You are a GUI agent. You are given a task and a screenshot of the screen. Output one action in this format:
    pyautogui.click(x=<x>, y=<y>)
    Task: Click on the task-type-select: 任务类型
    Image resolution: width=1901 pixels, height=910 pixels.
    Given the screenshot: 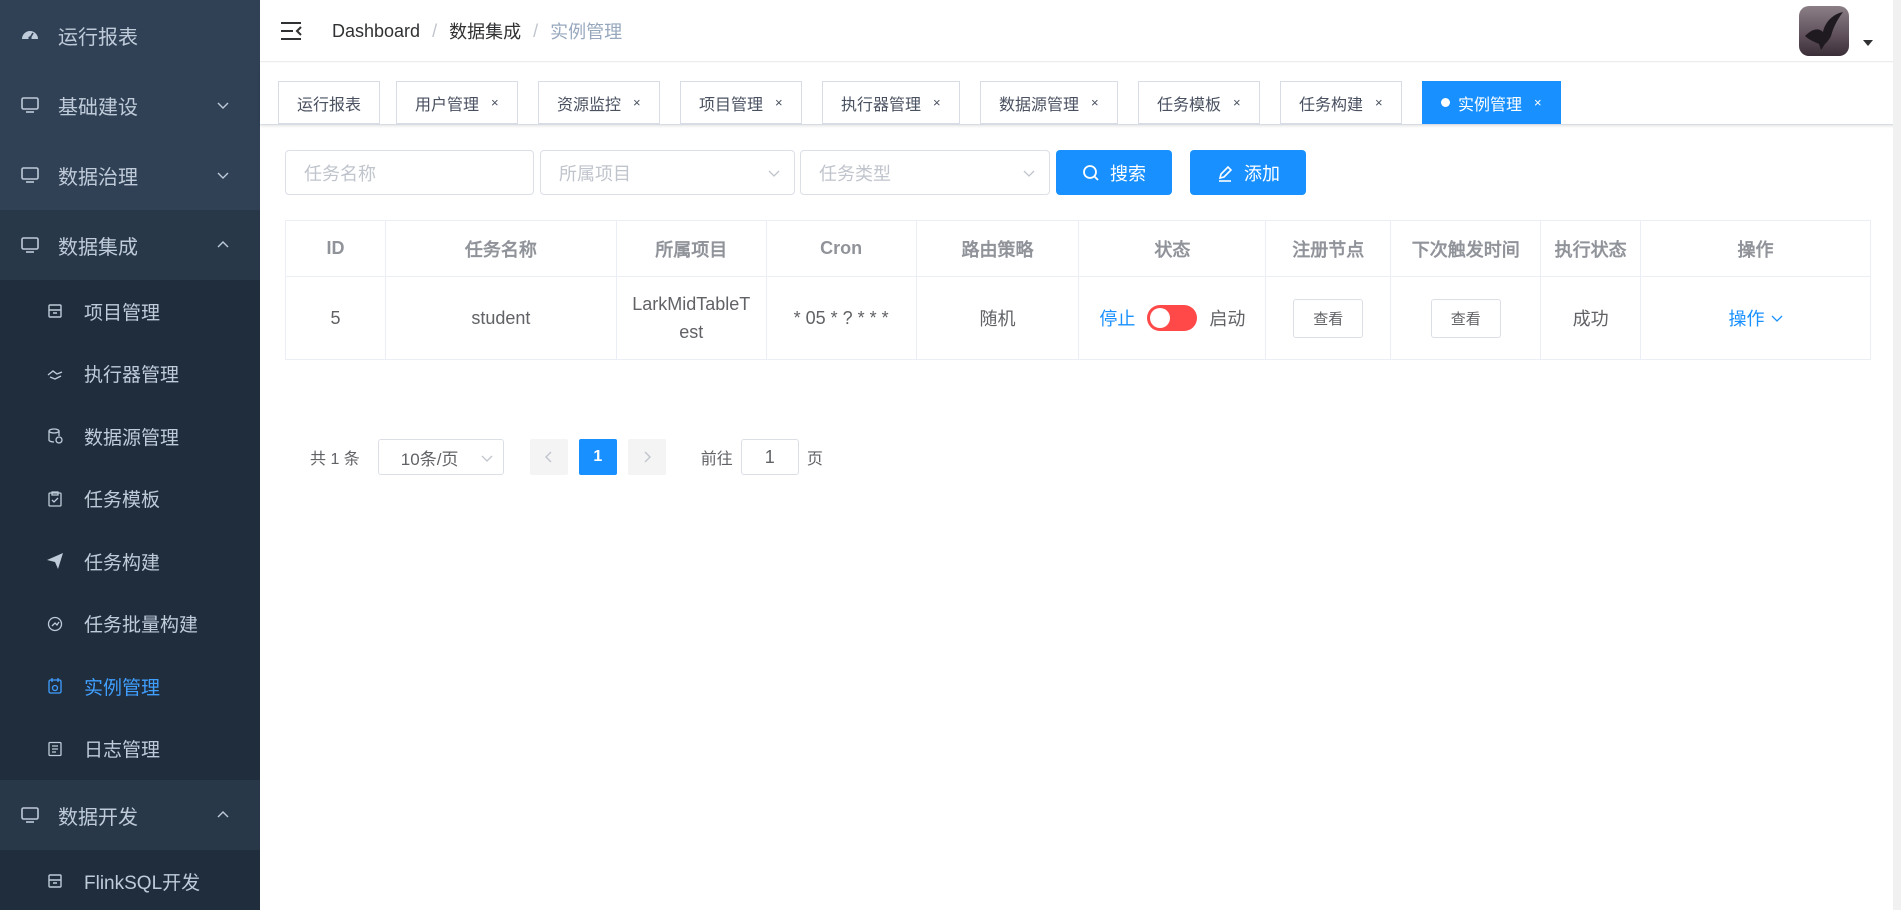 What is the action you would take?
    pyautogui.click(x=925, y=172)
    